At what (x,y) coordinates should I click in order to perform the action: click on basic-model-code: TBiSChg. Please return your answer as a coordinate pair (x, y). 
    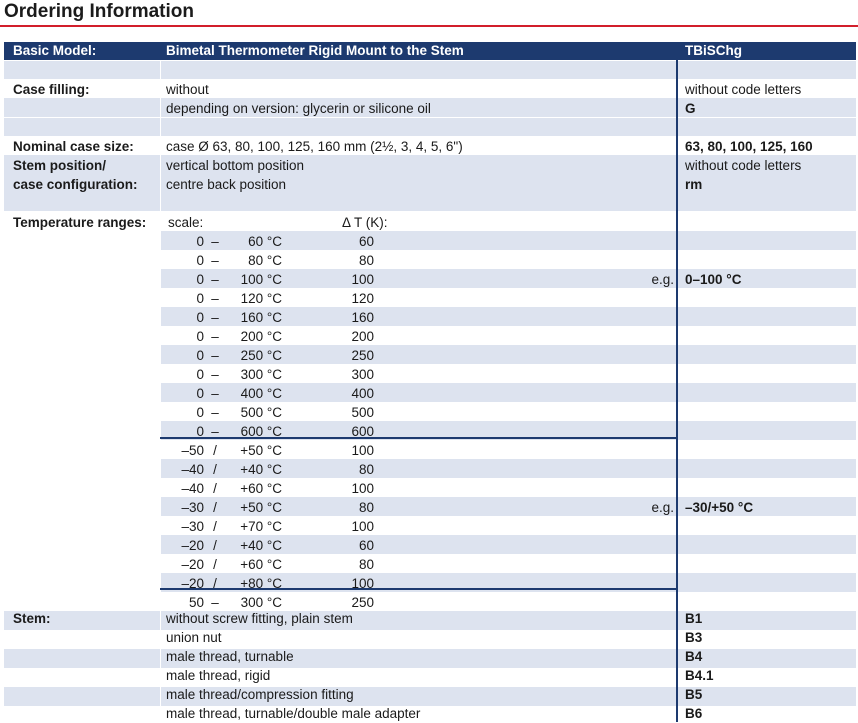
    Looking at the image, I should click on (713, 50).